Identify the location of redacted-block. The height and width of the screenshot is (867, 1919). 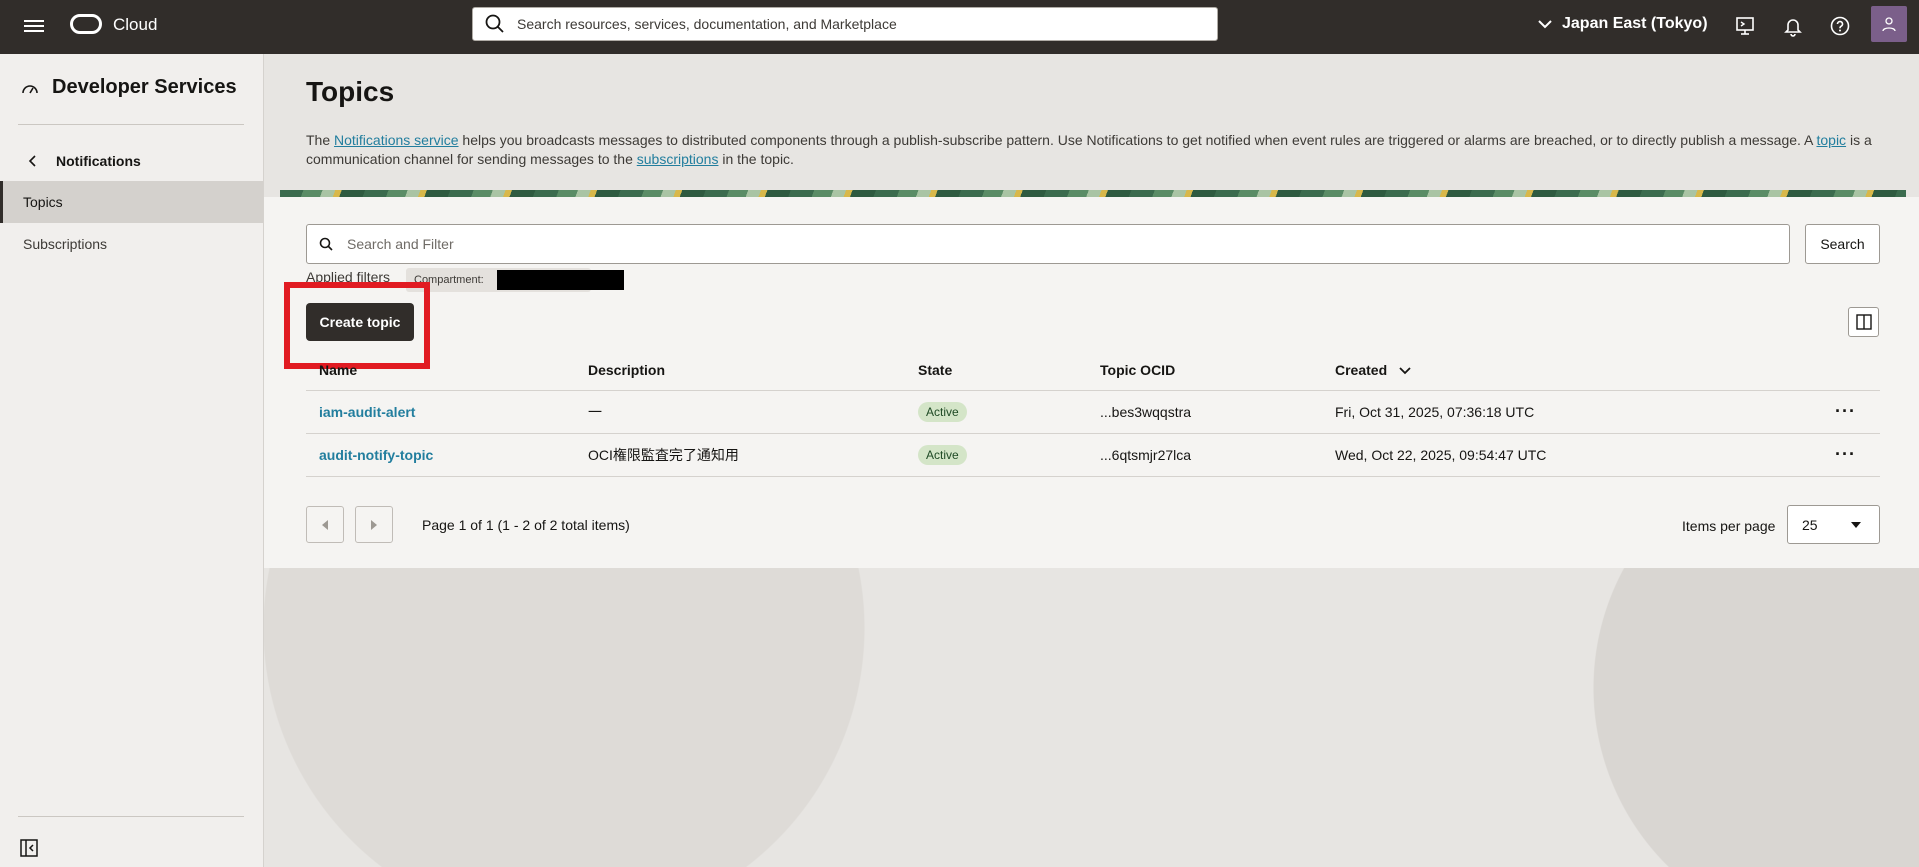
(560, 280).